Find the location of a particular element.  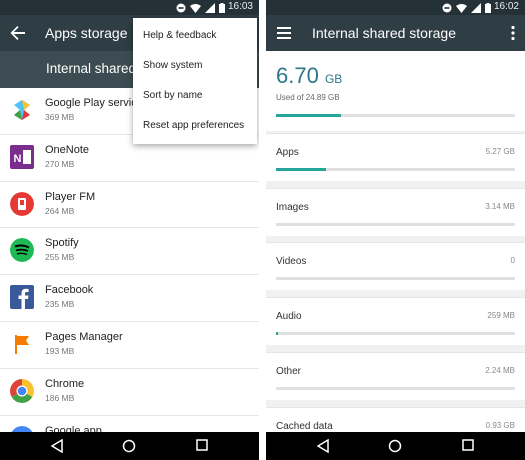

app-size: 193 MB is located at coordinates (60, 350).